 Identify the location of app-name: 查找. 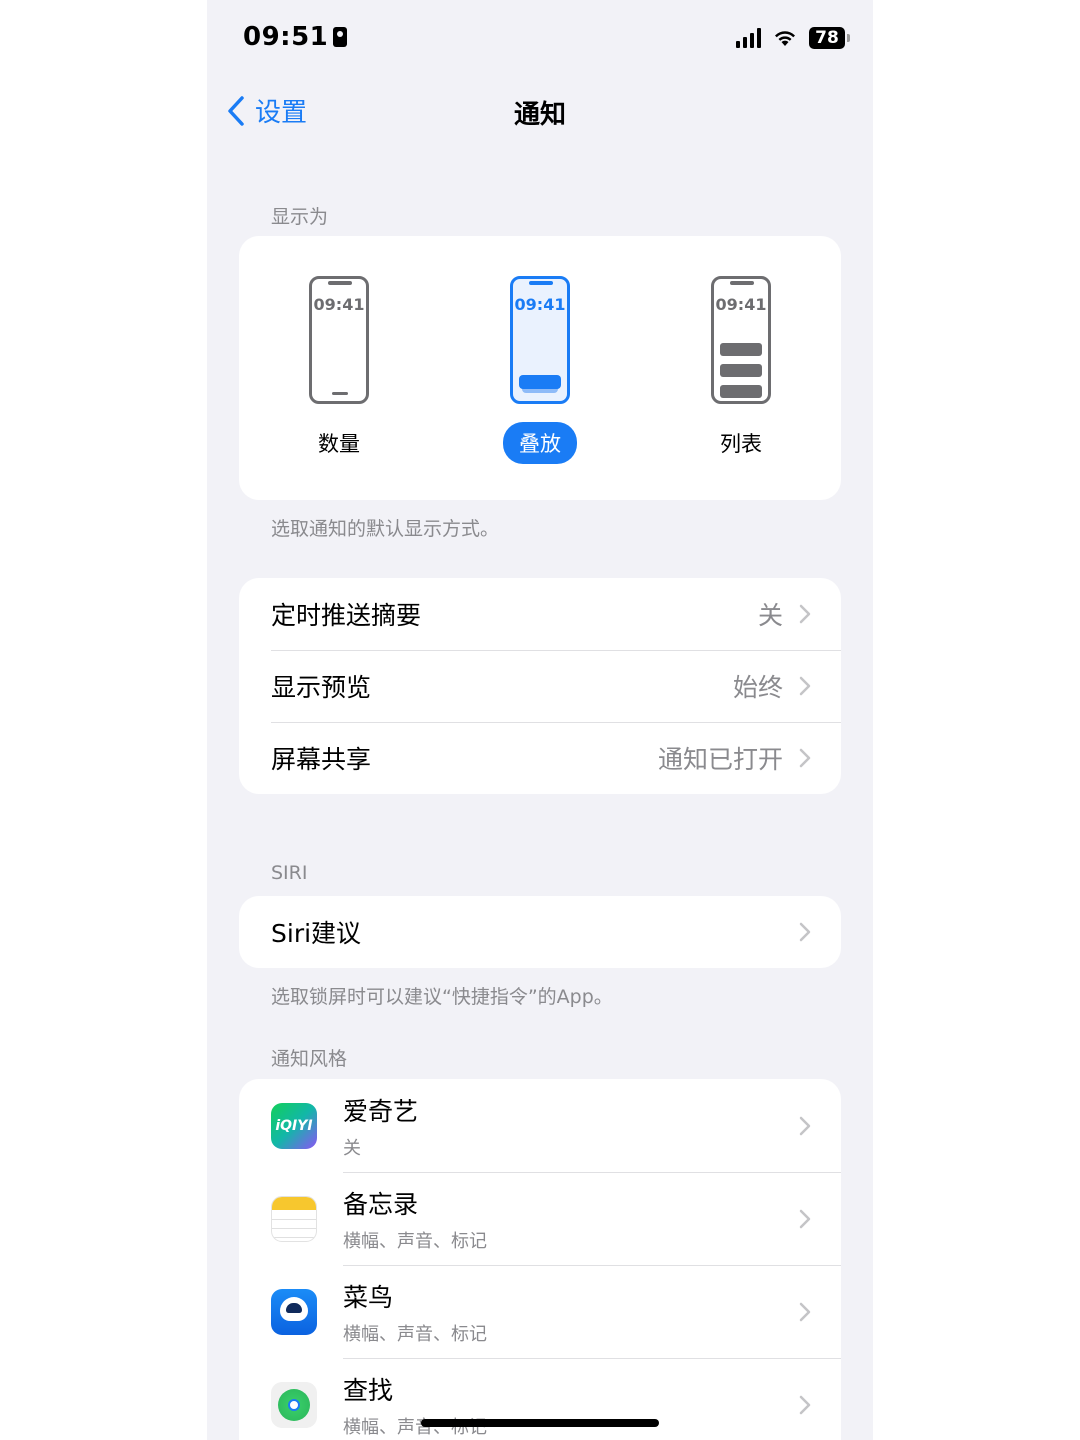
(368, 1390).